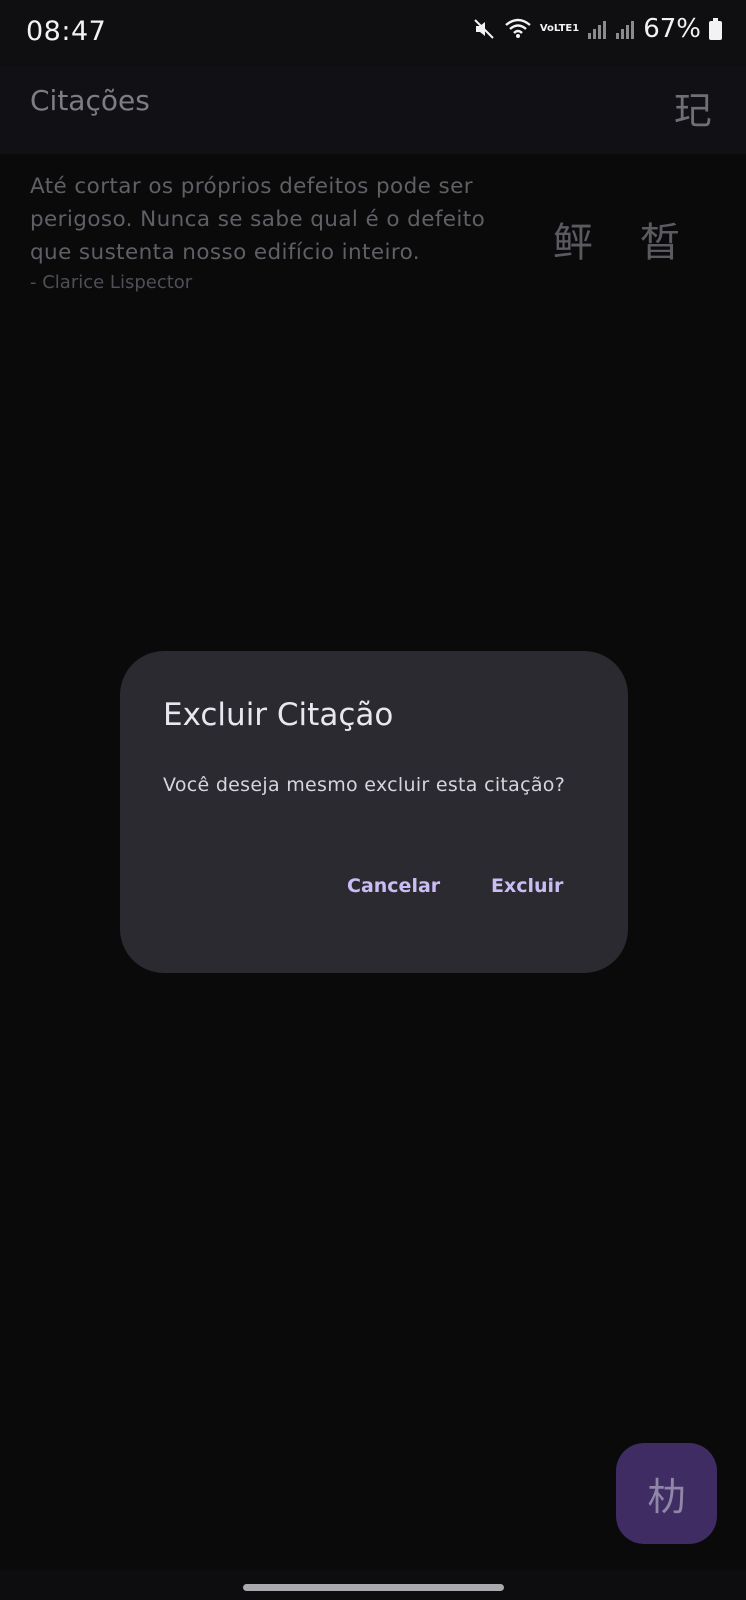 Image resolution: width=746 pixels, height=1600 pixels. Describe the element at coordinates (393, 886) in the screenshot. I see `cancel-button: Cancelar` at that location.